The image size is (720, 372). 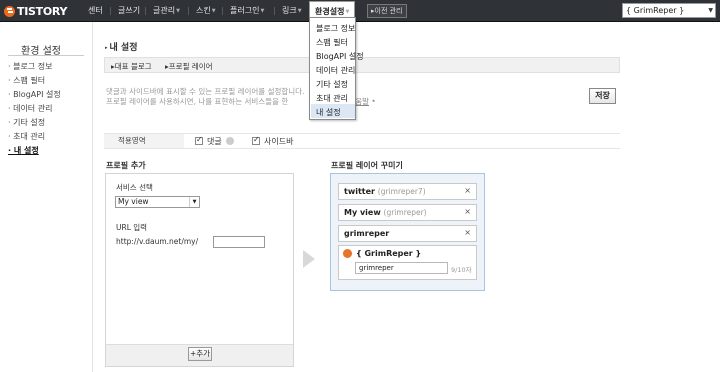 What do you see at coordinates (214, 141) in the screenshot?
I see `comment-checkbox-label: 댓글` at bounding box center [214, 141].